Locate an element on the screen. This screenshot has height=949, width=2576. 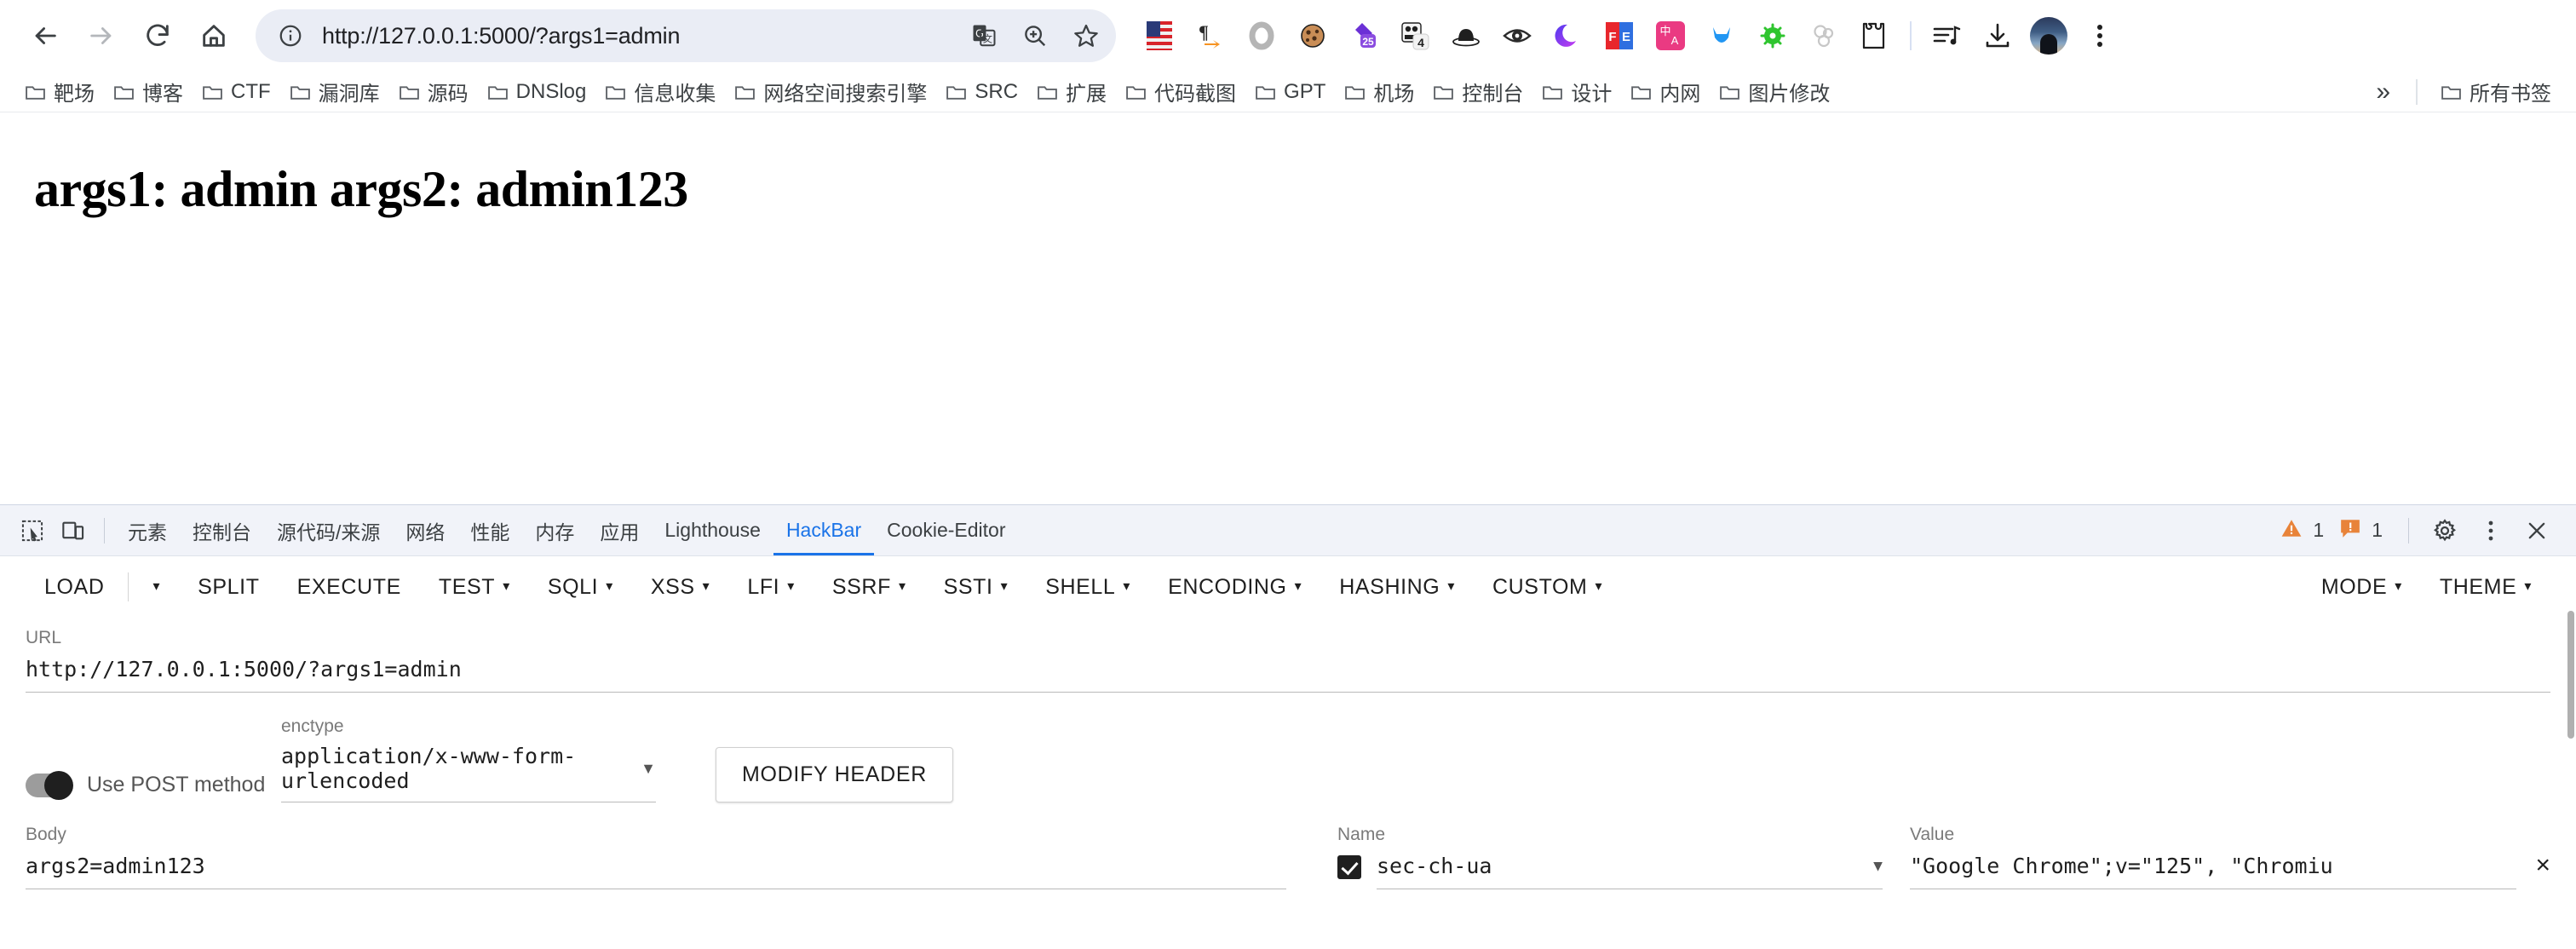
bookmark-item: DNSlog is located at coordinates (537, 92).